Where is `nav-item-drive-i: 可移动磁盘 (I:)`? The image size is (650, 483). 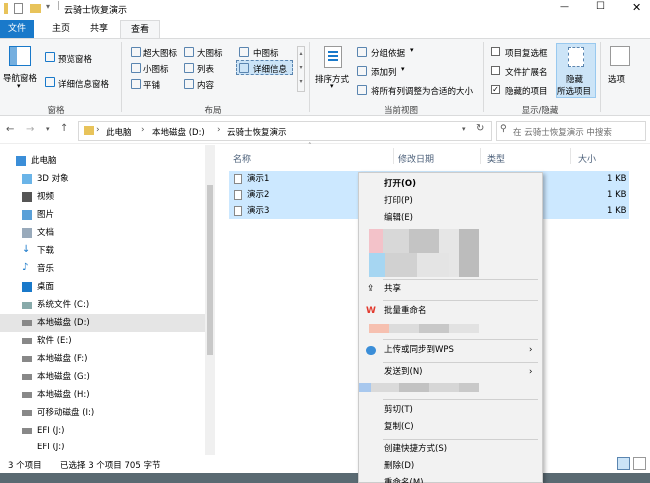
nav-item-drive-i: 可移动磁盘 (I:) is located at coordinates (102, 413).